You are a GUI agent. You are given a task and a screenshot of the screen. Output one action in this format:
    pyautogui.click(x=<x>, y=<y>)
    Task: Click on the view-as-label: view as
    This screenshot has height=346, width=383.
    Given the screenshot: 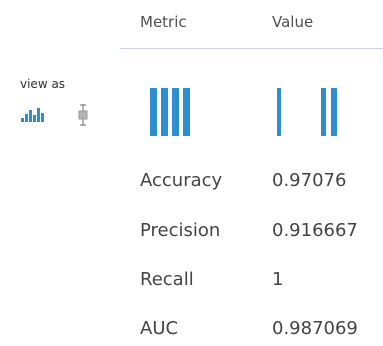 What is the action you would take?
    pyautogui.click(x=43, y=84)
    